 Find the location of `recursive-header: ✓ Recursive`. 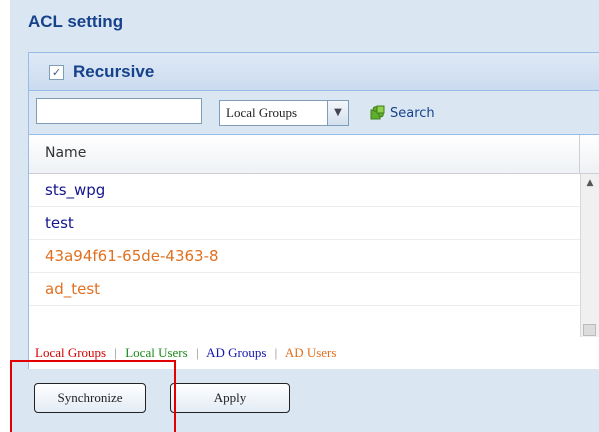

recursive-header: ✓ Recursive is located at coordinates (314, 72).